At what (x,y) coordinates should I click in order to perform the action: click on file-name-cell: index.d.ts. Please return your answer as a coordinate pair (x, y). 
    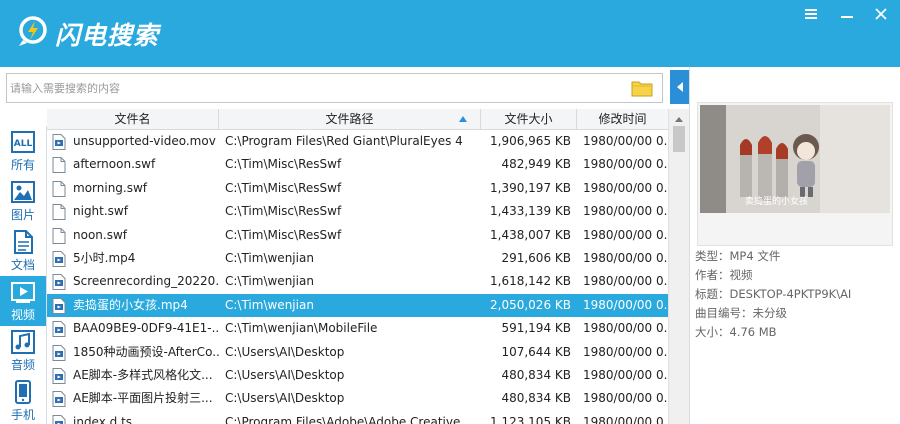
    Looking at the image, I should click on (103, 419).